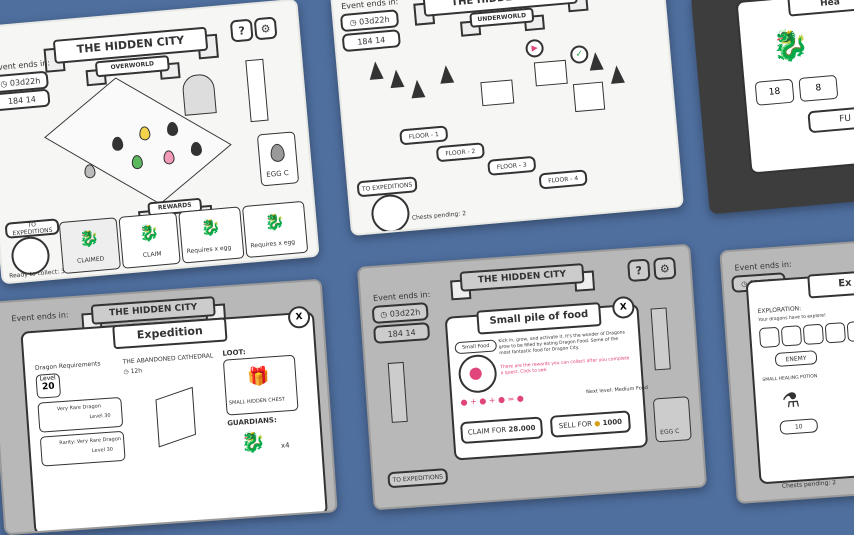  What do you see at coordinates (285, 445) in the screenshot?
I see `guardian-count: x4` at bounding box center [285, 445].